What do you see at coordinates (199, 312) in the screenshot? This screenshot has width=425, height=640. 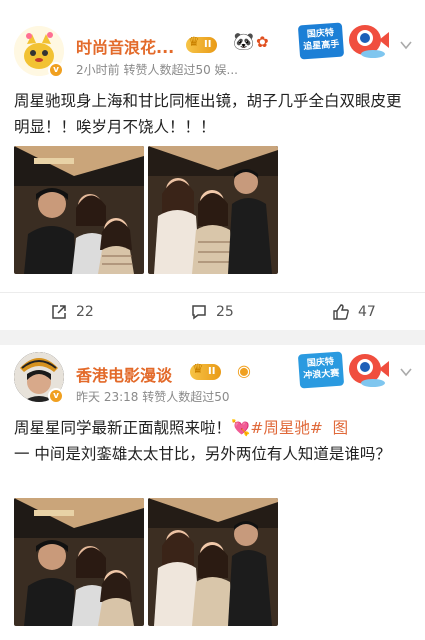 I see `comment-icon` at bounding box center [199, 312].